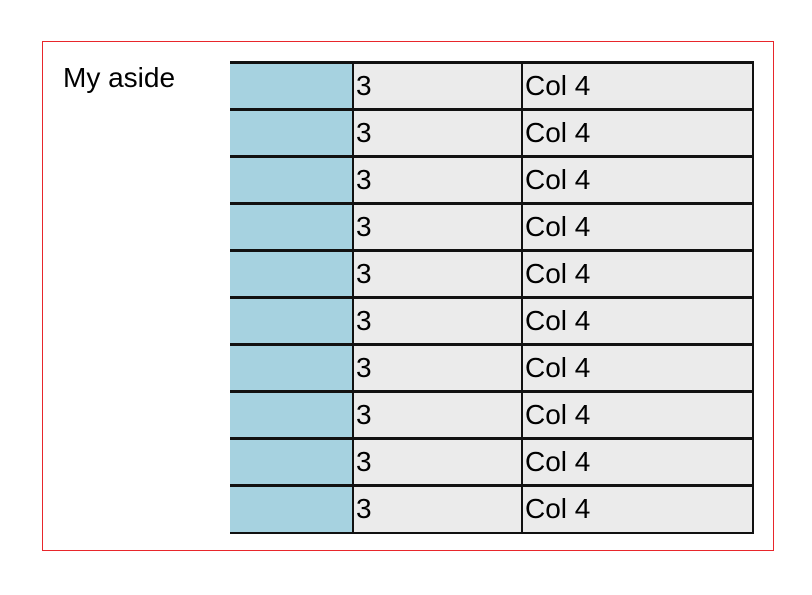 Image resolution: width=812 pixels, height=595 pixels. I want to click on aside: My aside, so click(119, 77).